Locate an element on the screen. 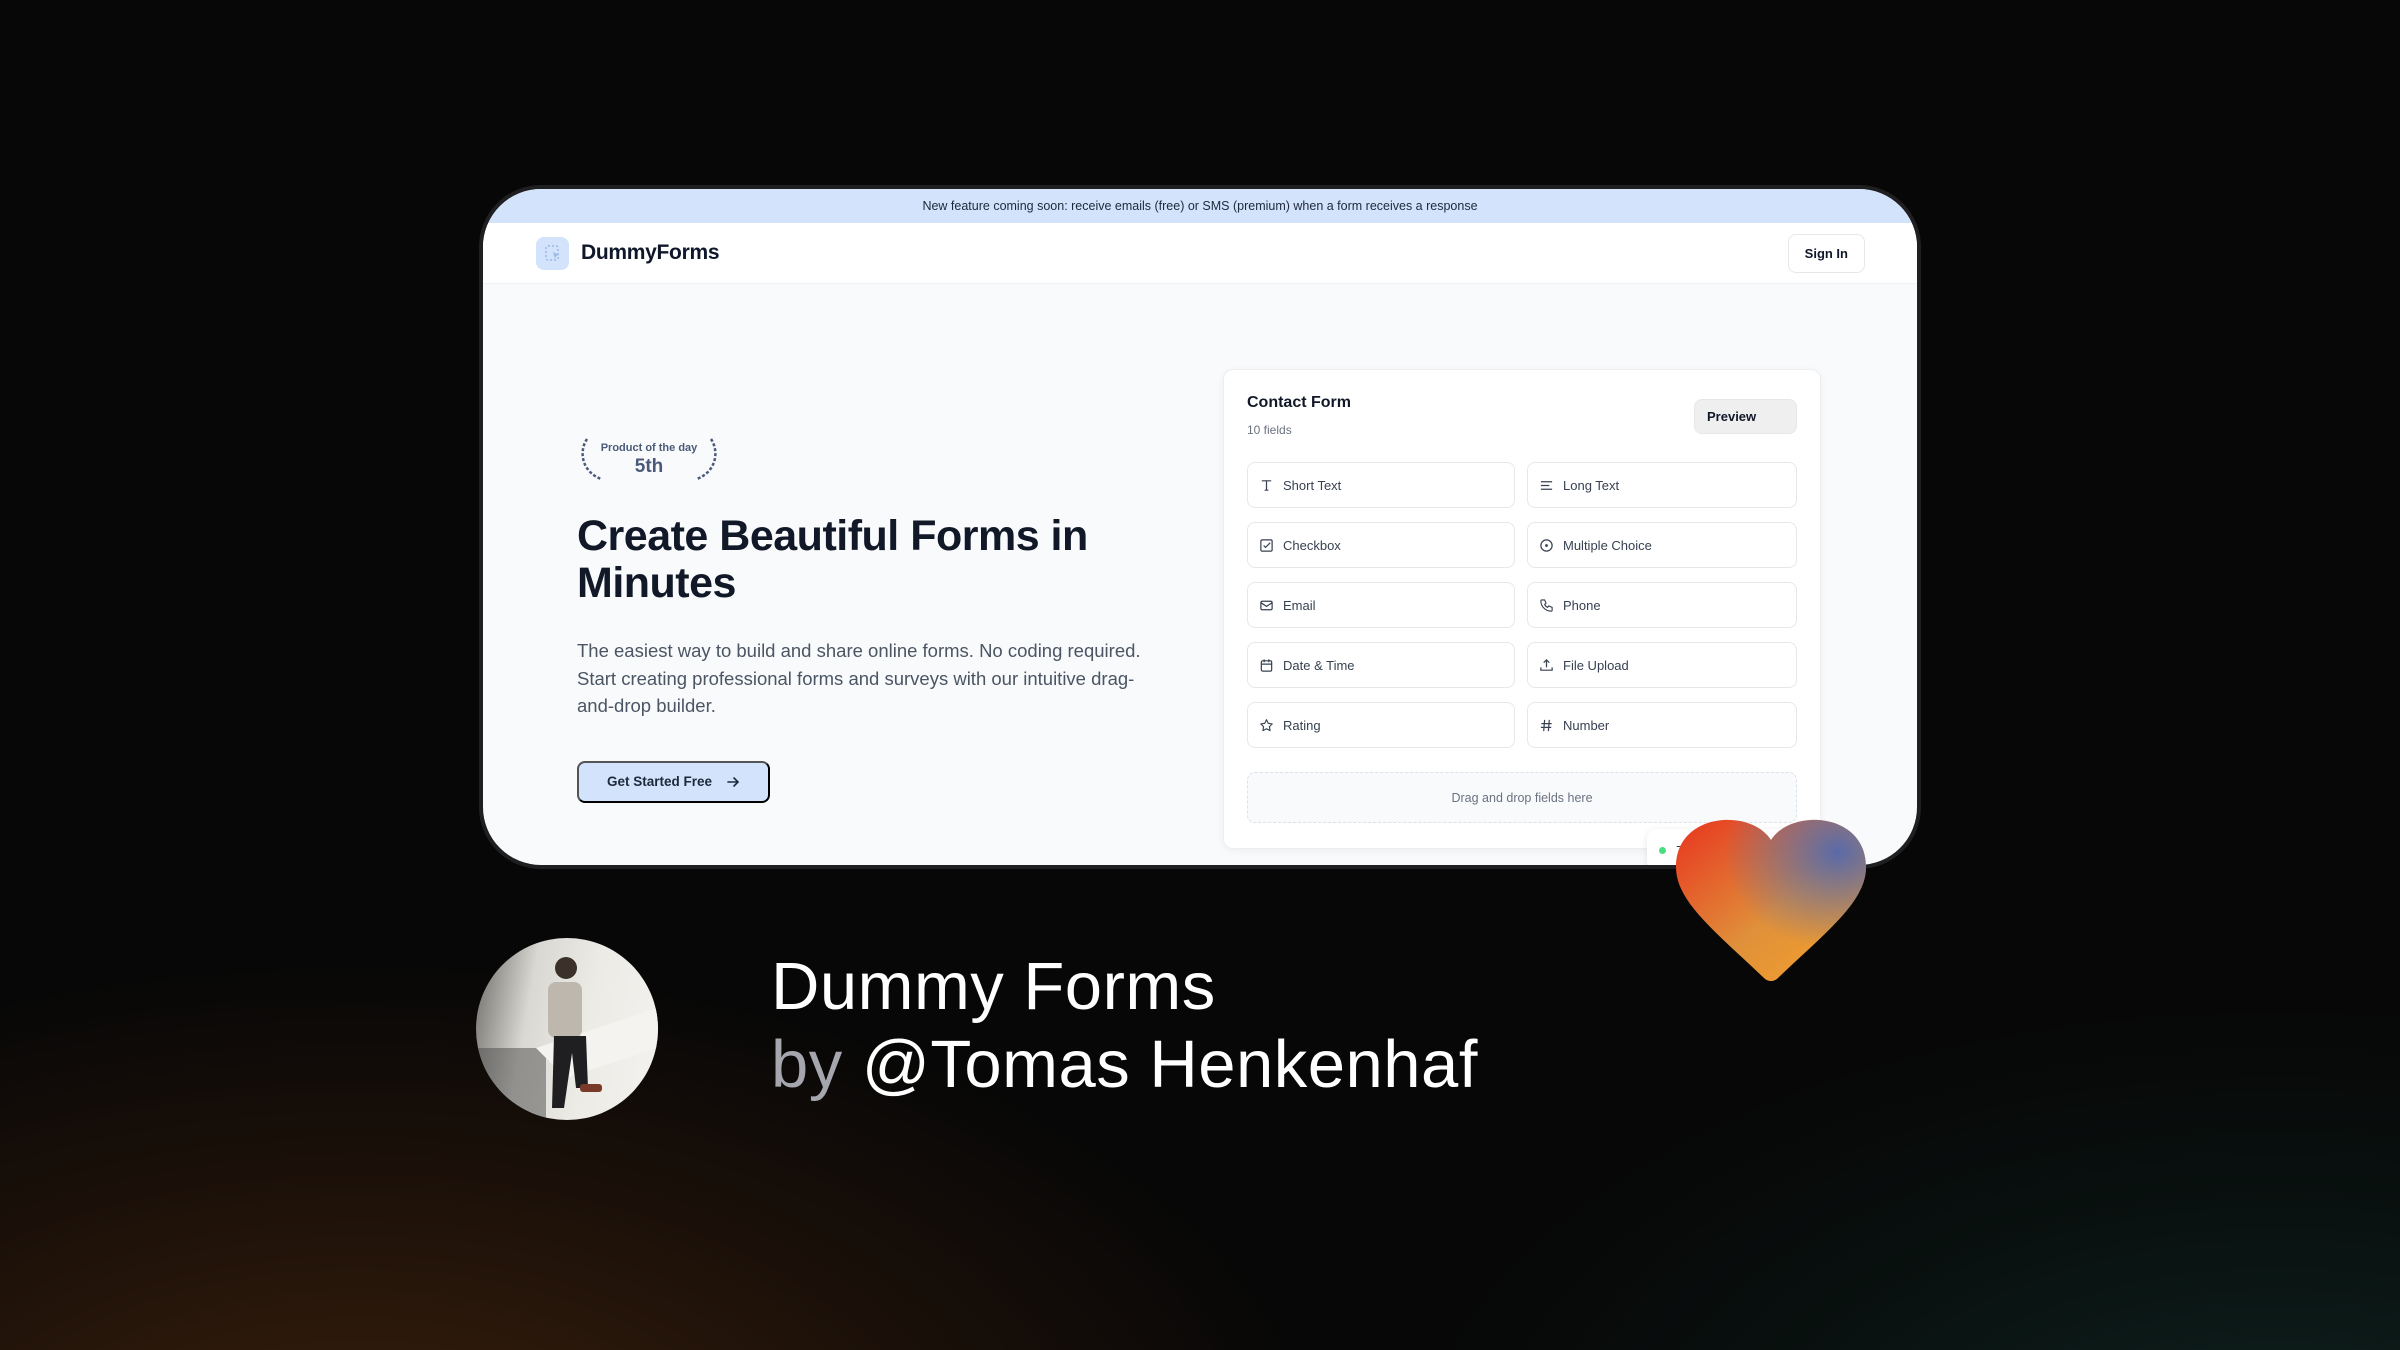 The width and height of the screenshot is (2400, 1350). arrow-right-icon is located at coordinates (733, 781).